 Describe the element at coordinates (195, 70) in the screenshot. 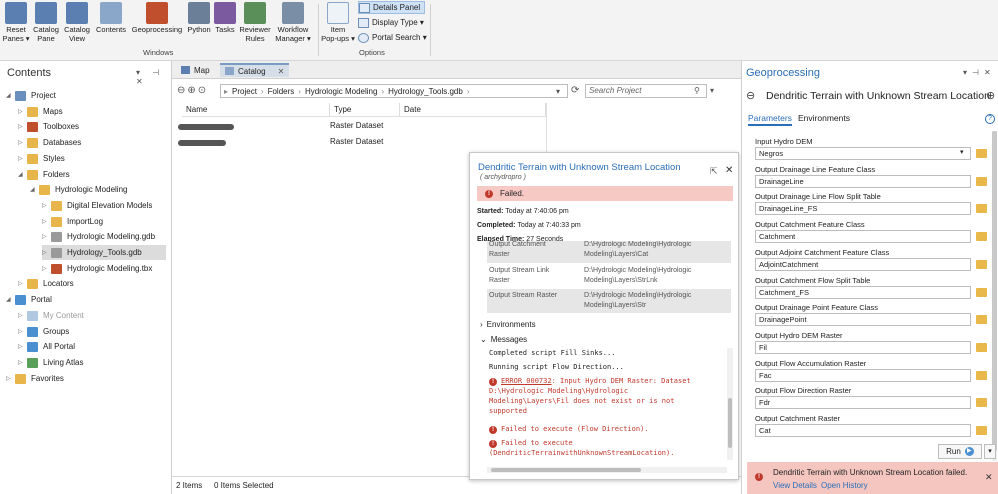

I see `tab-map: Map` at that location.